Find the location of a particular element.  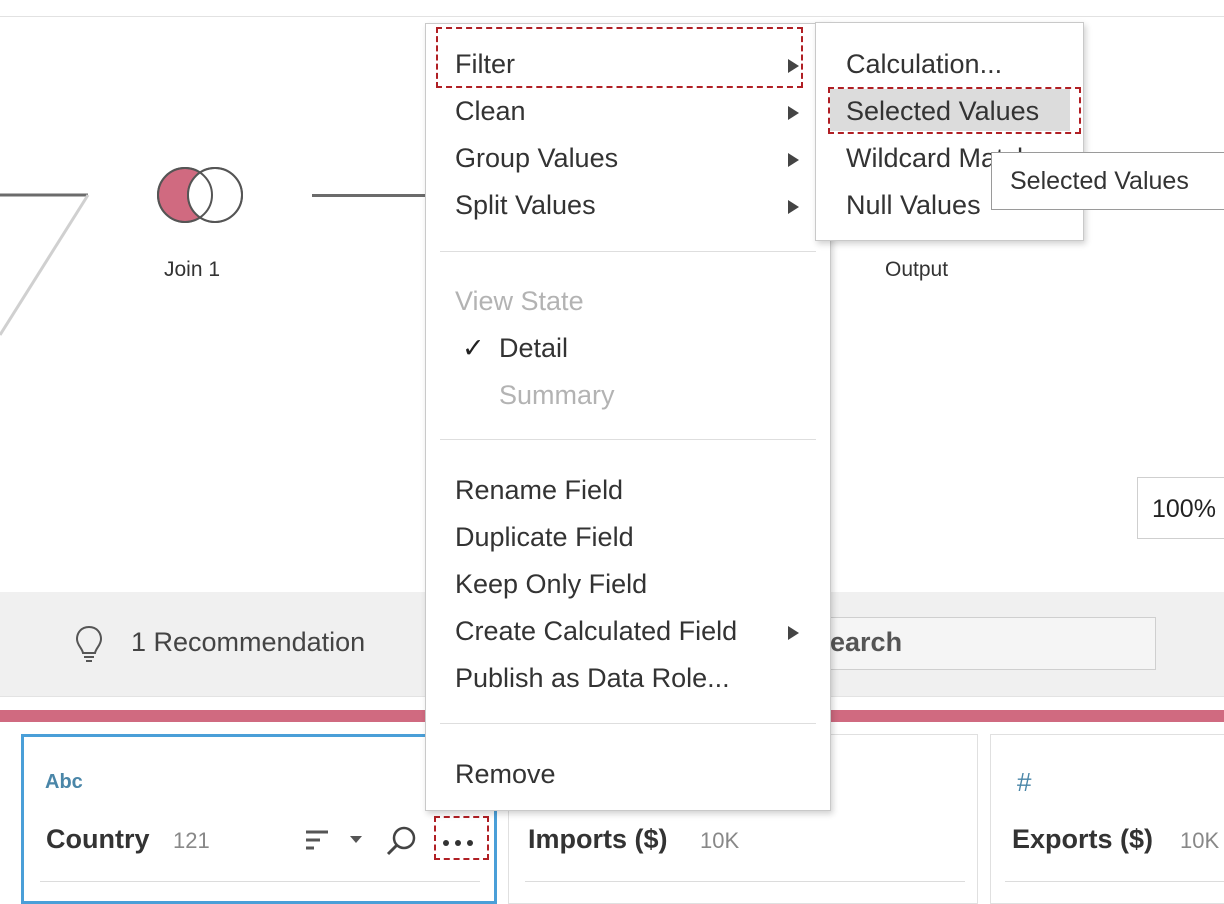

menu-item-detail: Detail is located at coordinates (533, 348).